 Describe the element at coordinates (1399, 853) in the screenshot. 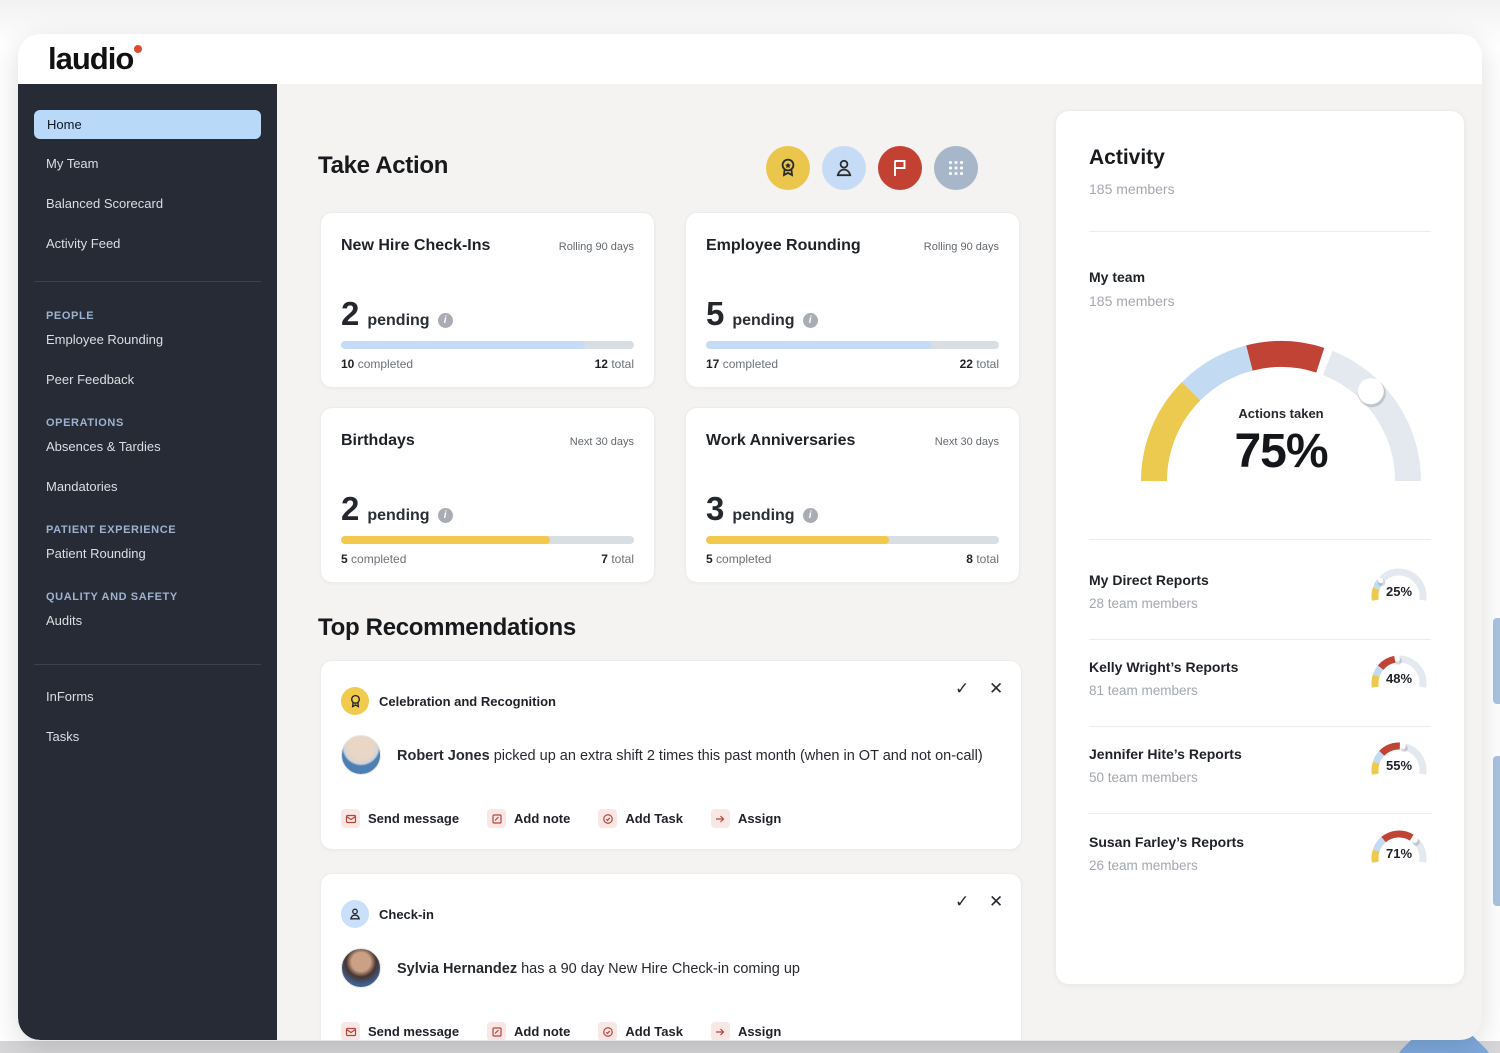

I see `report-percent: 71%` at that location.